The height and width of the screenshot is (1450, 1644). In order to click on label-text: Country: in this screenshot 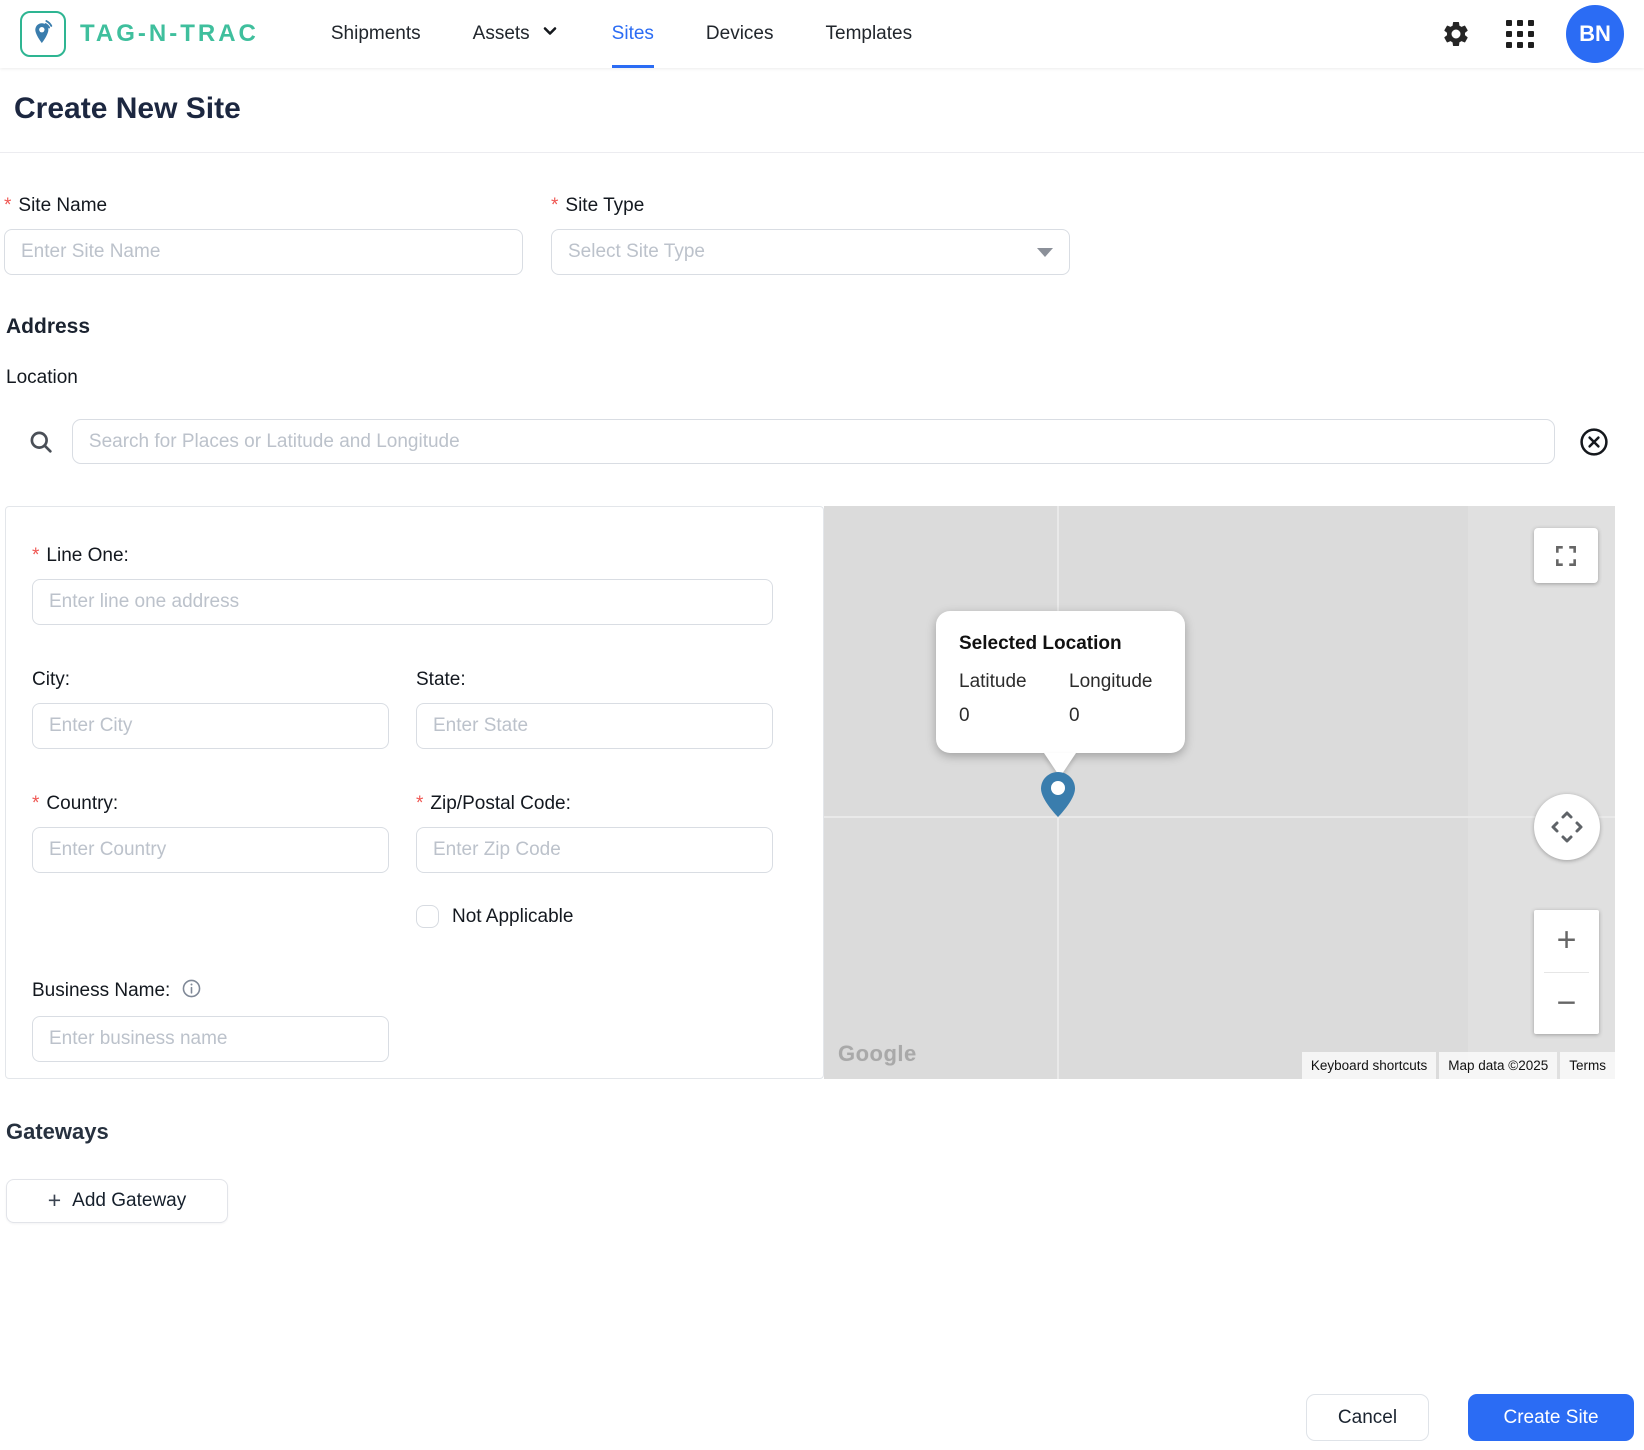, I will do `click(82, 803)`.